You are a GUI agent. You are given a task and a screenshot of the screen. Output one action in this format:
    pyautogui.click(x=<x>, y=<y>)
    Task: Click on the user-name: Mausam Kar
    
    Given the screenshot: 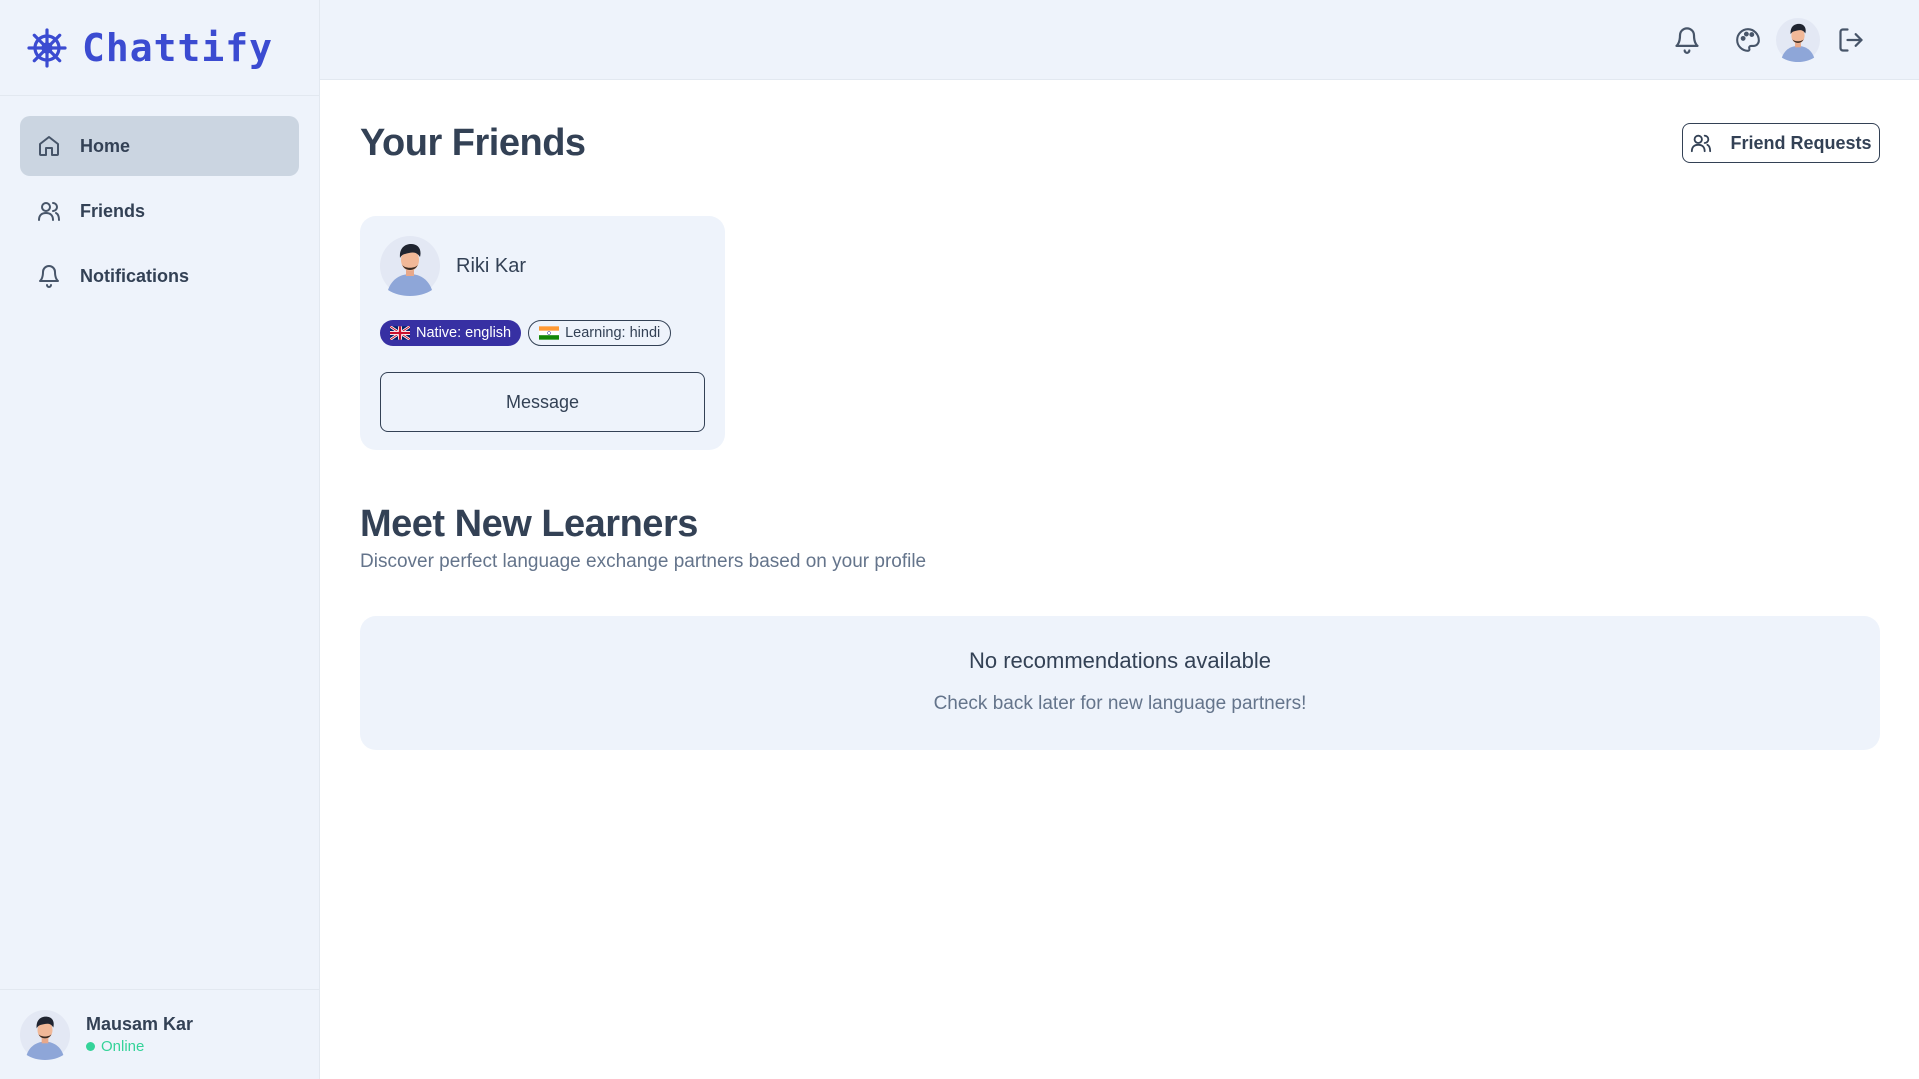 What is the action you would take?
    pyautogui.click(x=140, y=1024)
    